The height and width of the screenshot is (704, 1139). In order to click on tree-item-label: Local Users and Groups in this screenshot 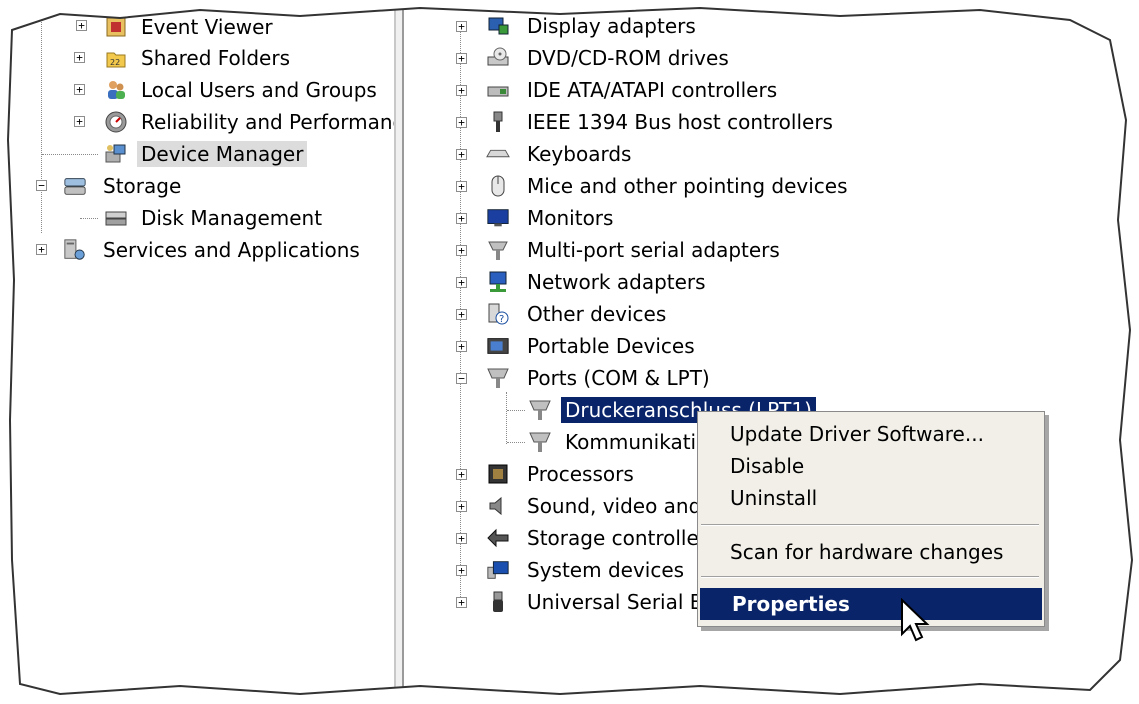, I will do `click(259, 90)`.